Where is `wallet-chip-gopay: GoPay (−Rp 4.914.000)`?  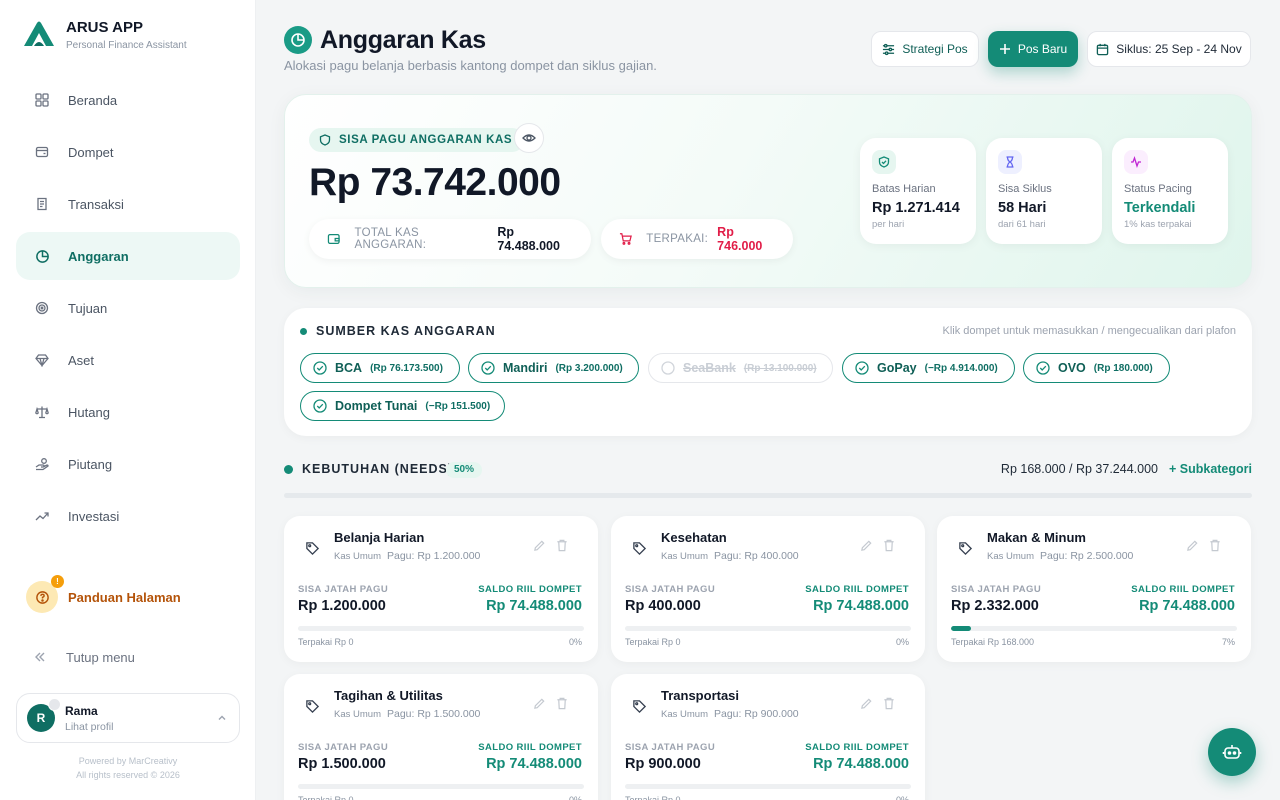
wallet-chip-gopay: GoPay (−Rp 4.914.000) is located at coordinates (928, 368).